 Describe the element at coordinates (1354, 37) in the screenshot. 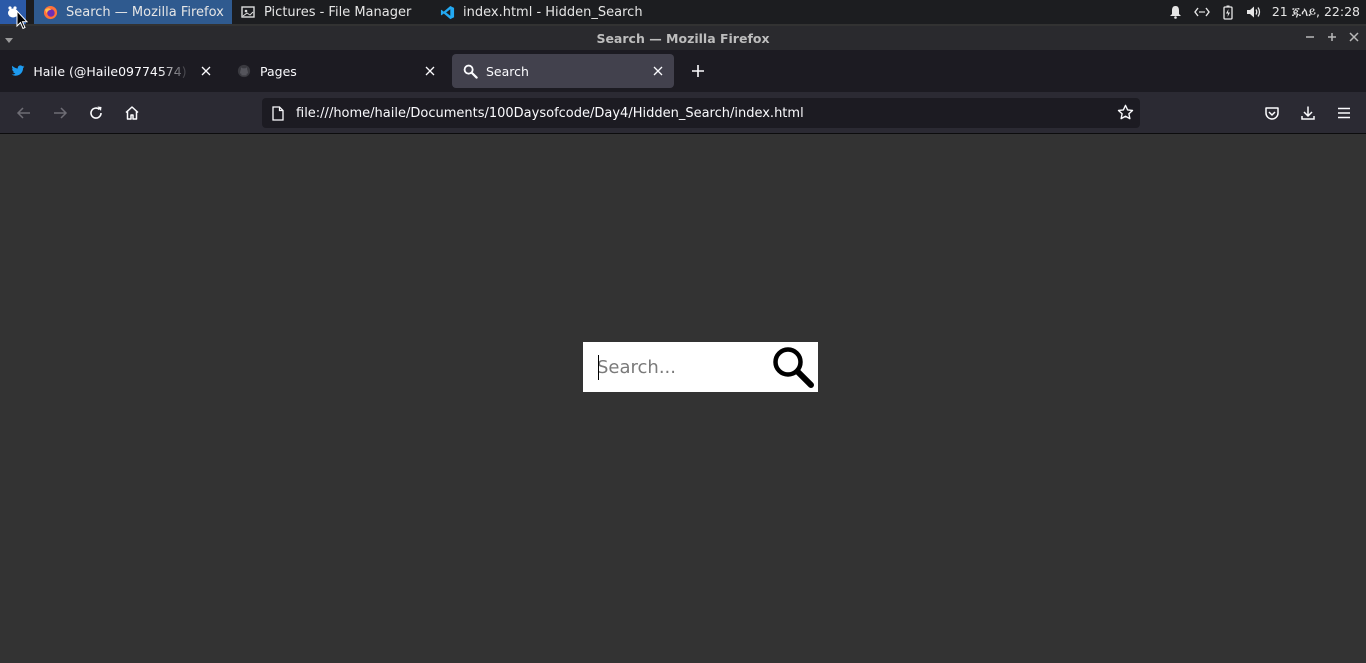

I see `close-icon` at that location.